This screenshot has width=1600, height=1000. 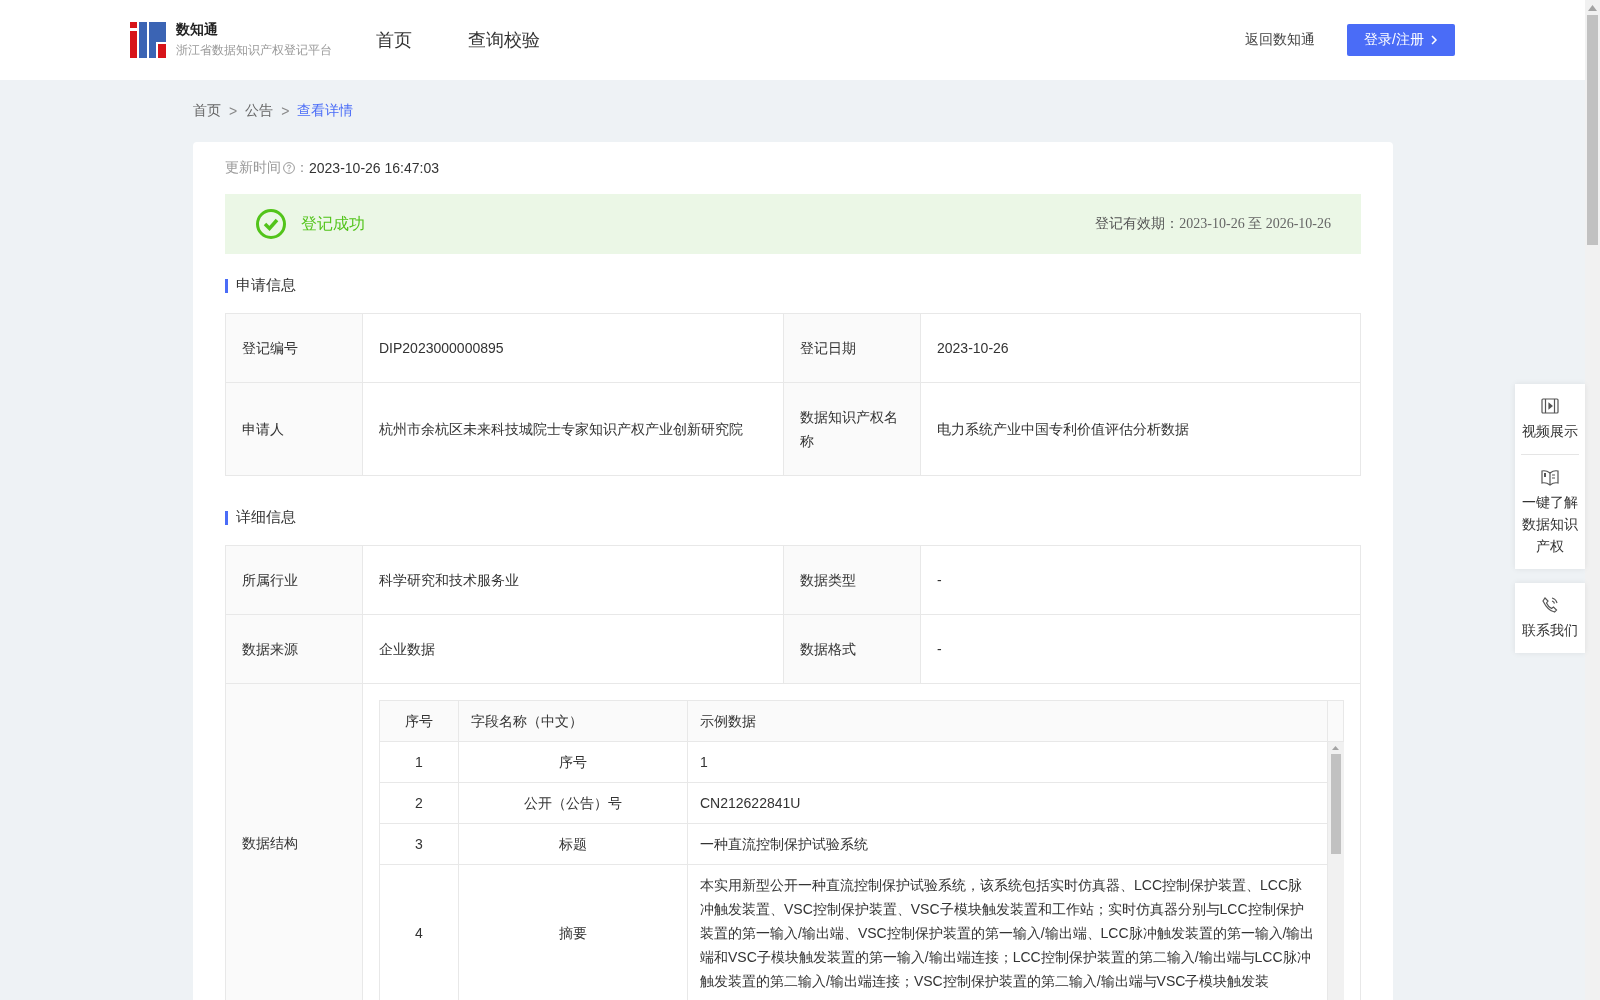 I want to click on table-cell: 2, so click(x=419, y=803).